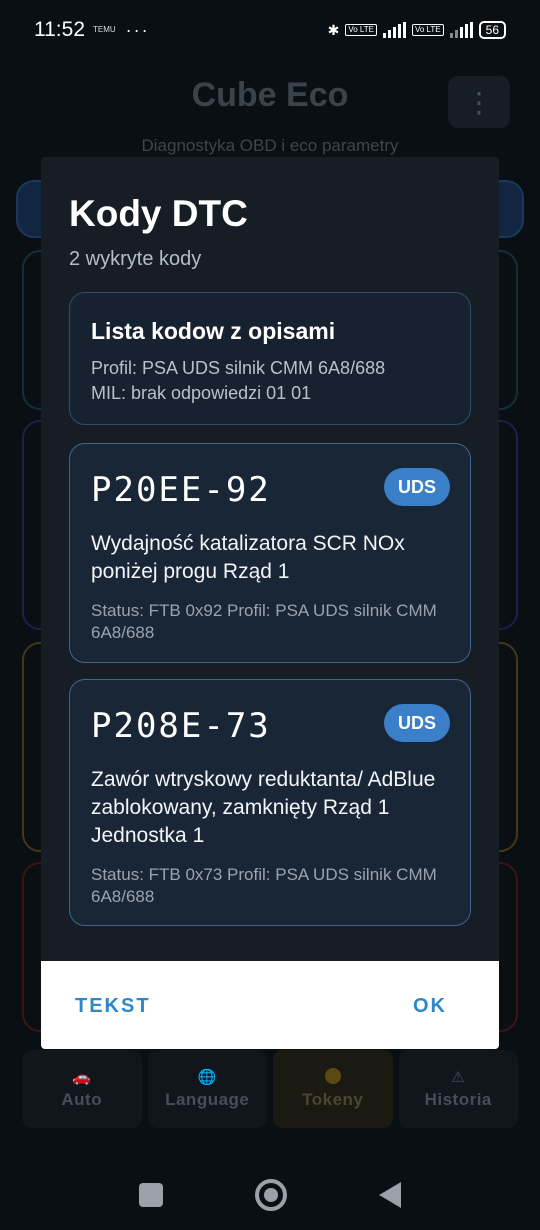 Image resolution: width=540 pixels, height=1230 pixels. I want to click on system-nav-bar, so click(270, 1195).